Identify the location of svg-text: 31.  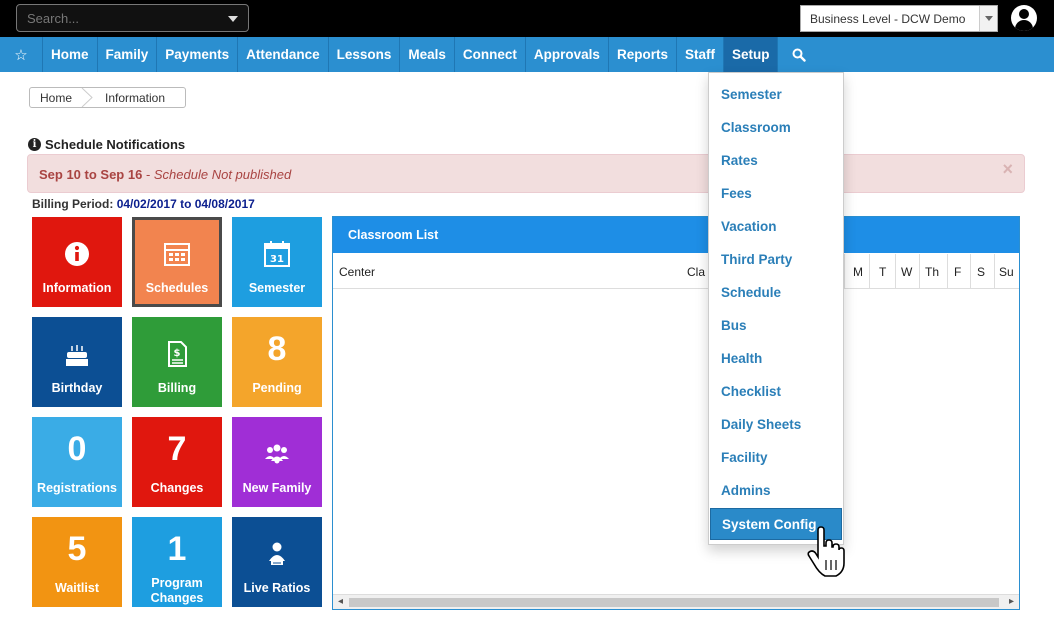
(277, 259).